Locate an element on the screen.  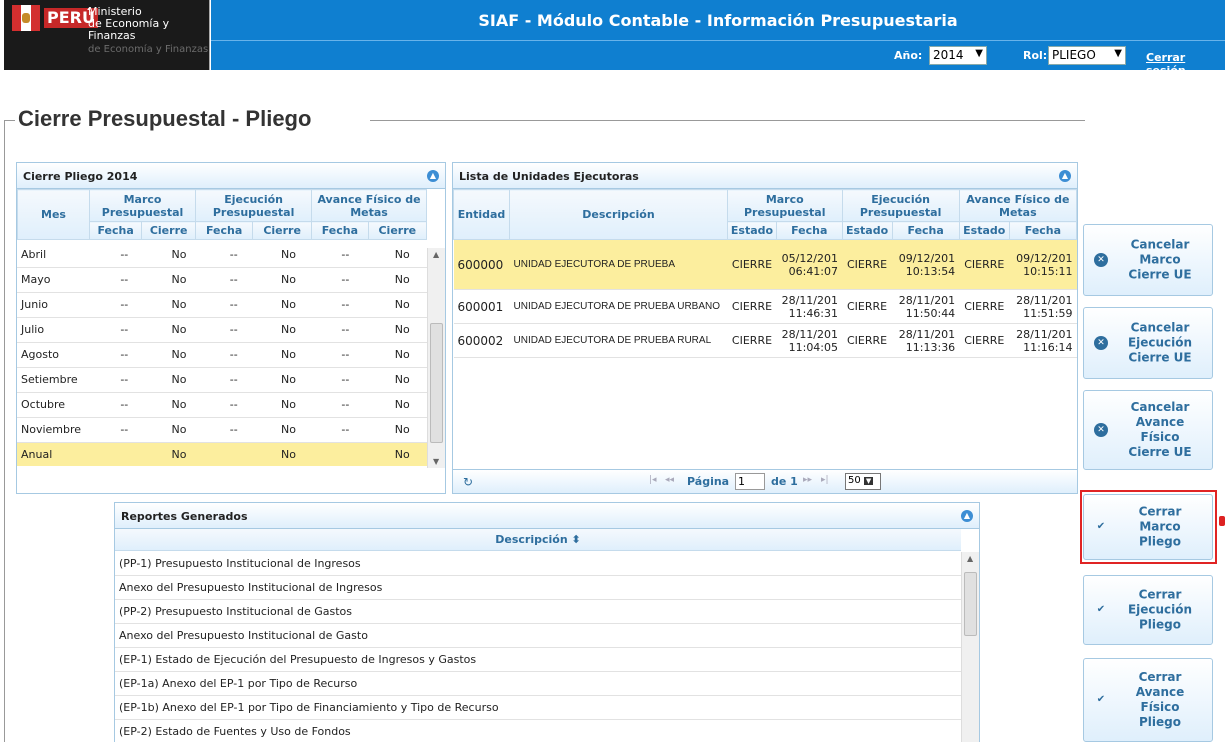
next-page-icon: ▸▸ is located at coordinates (807, 480).